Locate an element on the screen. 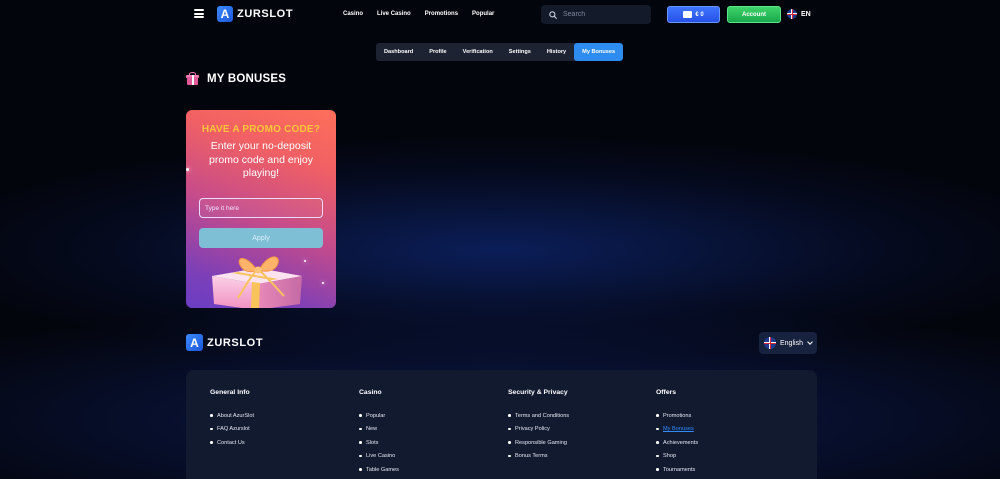  nav-popular: Popular is located at coordinates (483, 14).